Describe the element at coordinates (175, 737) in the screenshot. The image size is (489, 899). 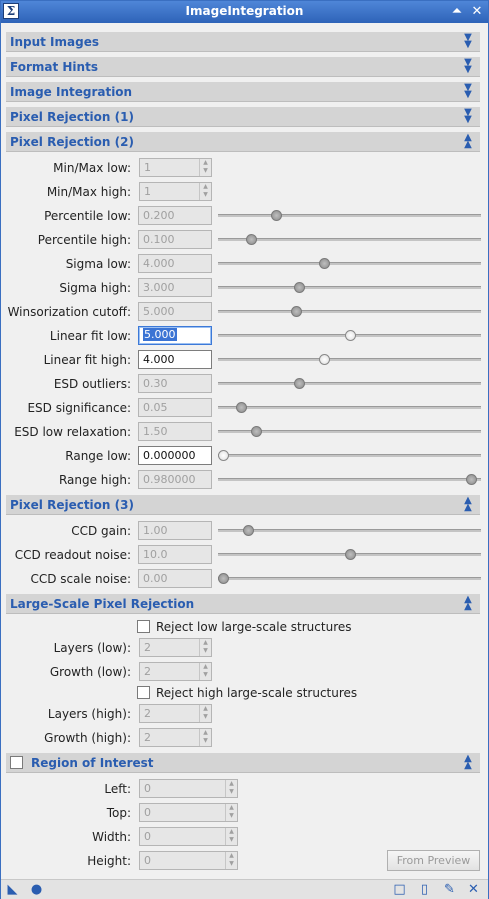
I see `growth-high-spinbox: 2 ▲ ▼` at that location.